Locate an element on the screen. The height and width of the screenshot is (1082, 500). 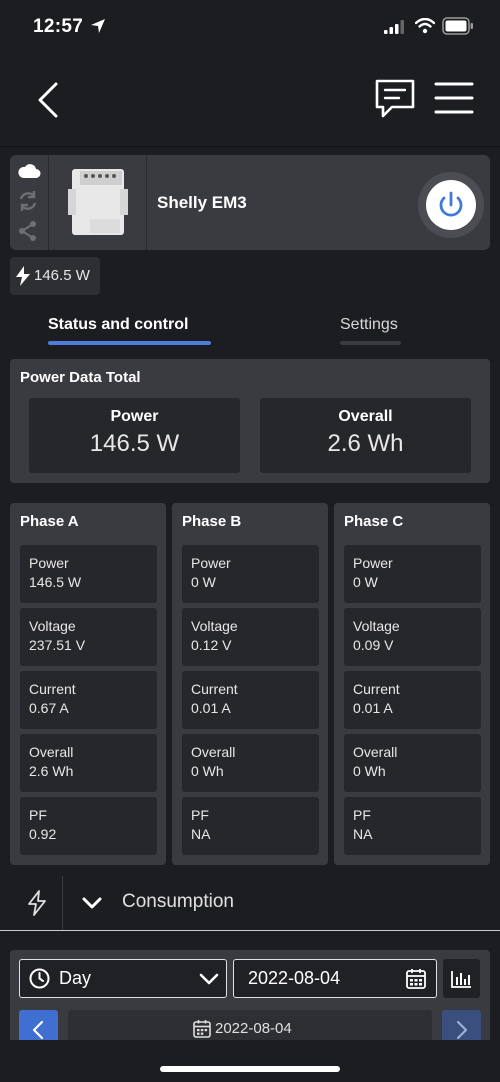
consumption-divider is located at coordinates (62, 903).